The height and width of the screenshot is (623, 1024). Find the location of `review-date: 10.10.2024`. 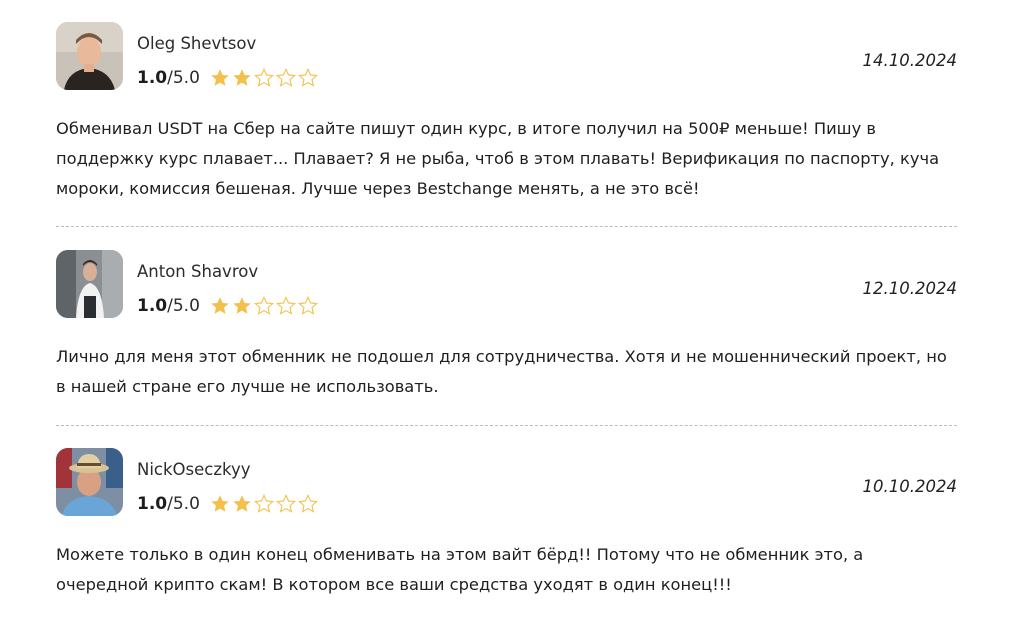

review-date: 10.10.2024 is located at coordinates (909, 486).